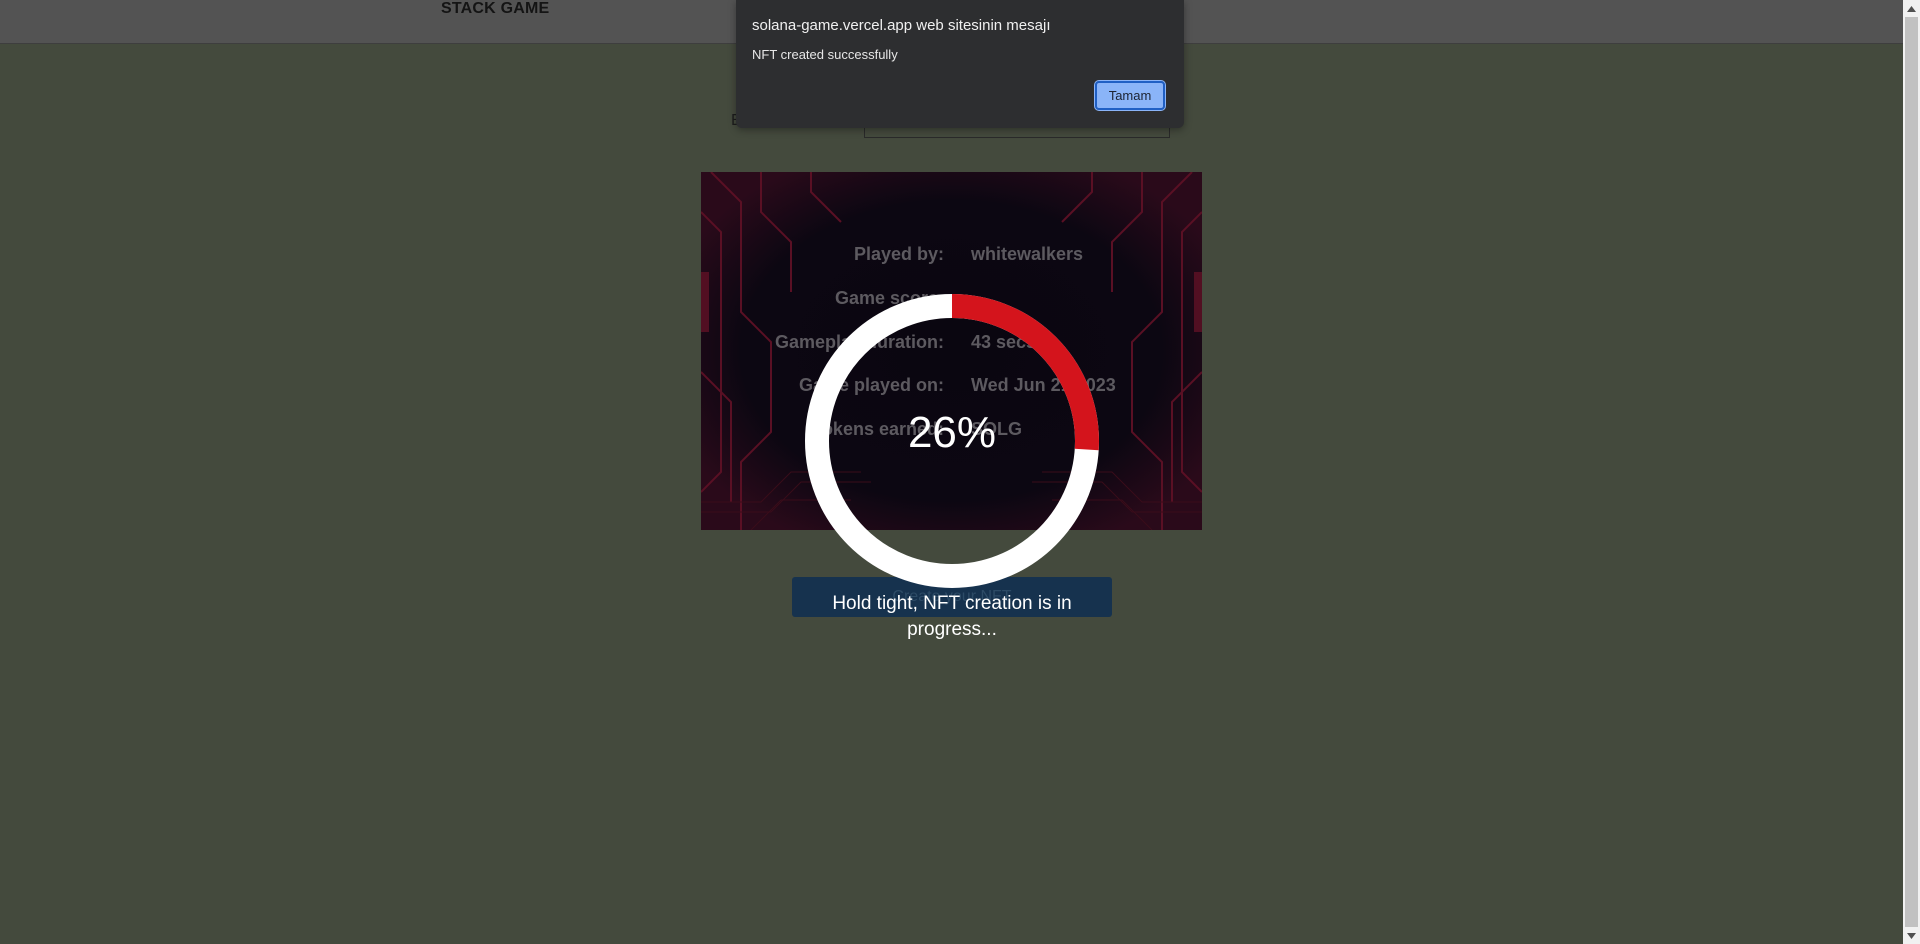 Image resolution: width=1920 pixels, height=944 pixels. Describe the element at coordinates (1130, 95) in the screenshot. I see `dialog-ok-button: Tamam` at that location.